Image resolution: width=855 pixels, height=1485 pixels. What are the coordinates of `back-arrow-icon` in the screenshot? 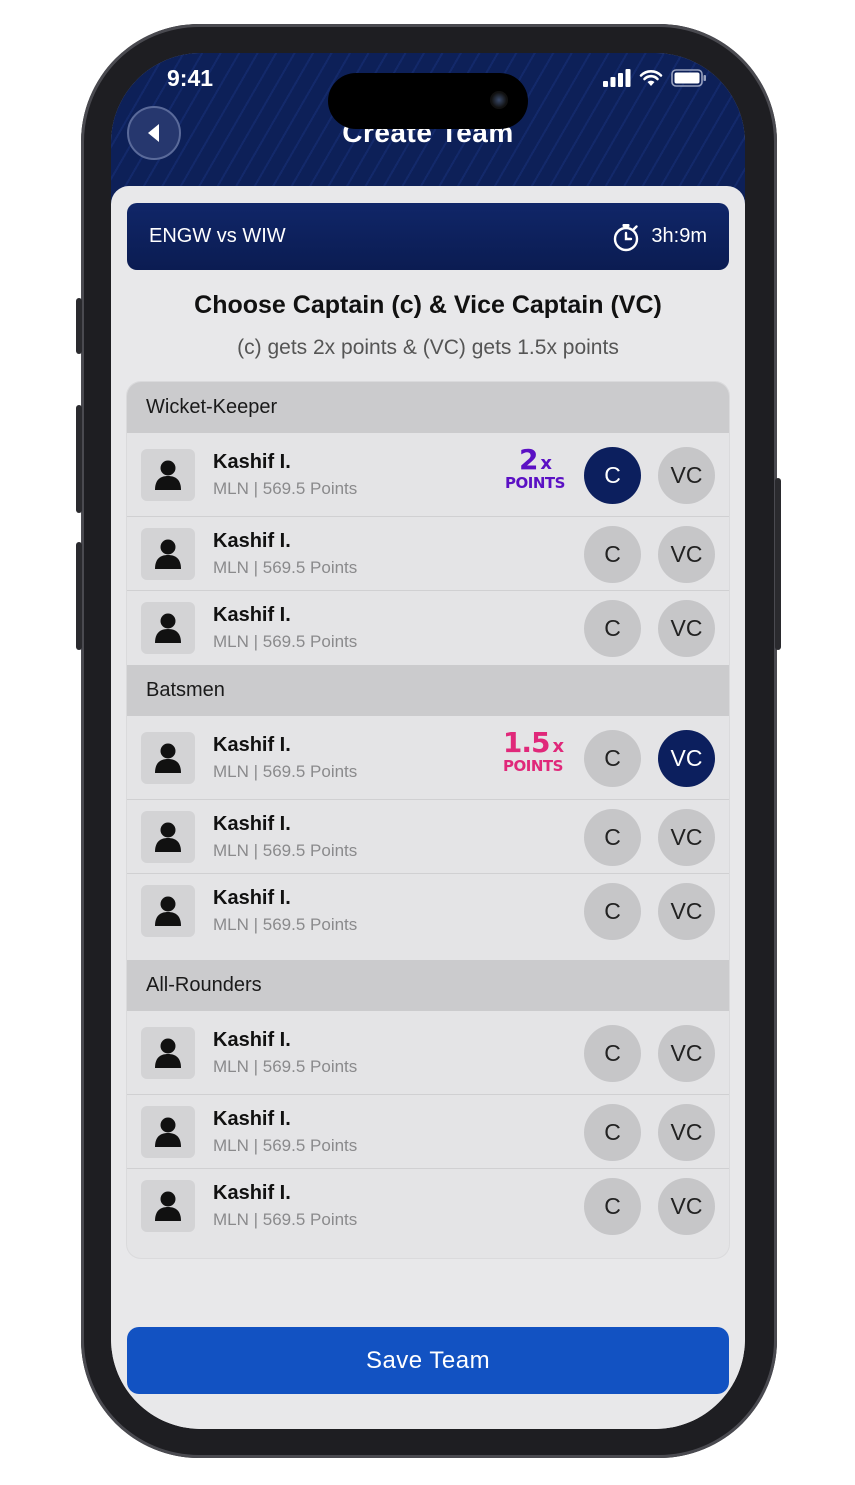 It's located at (153, 133).